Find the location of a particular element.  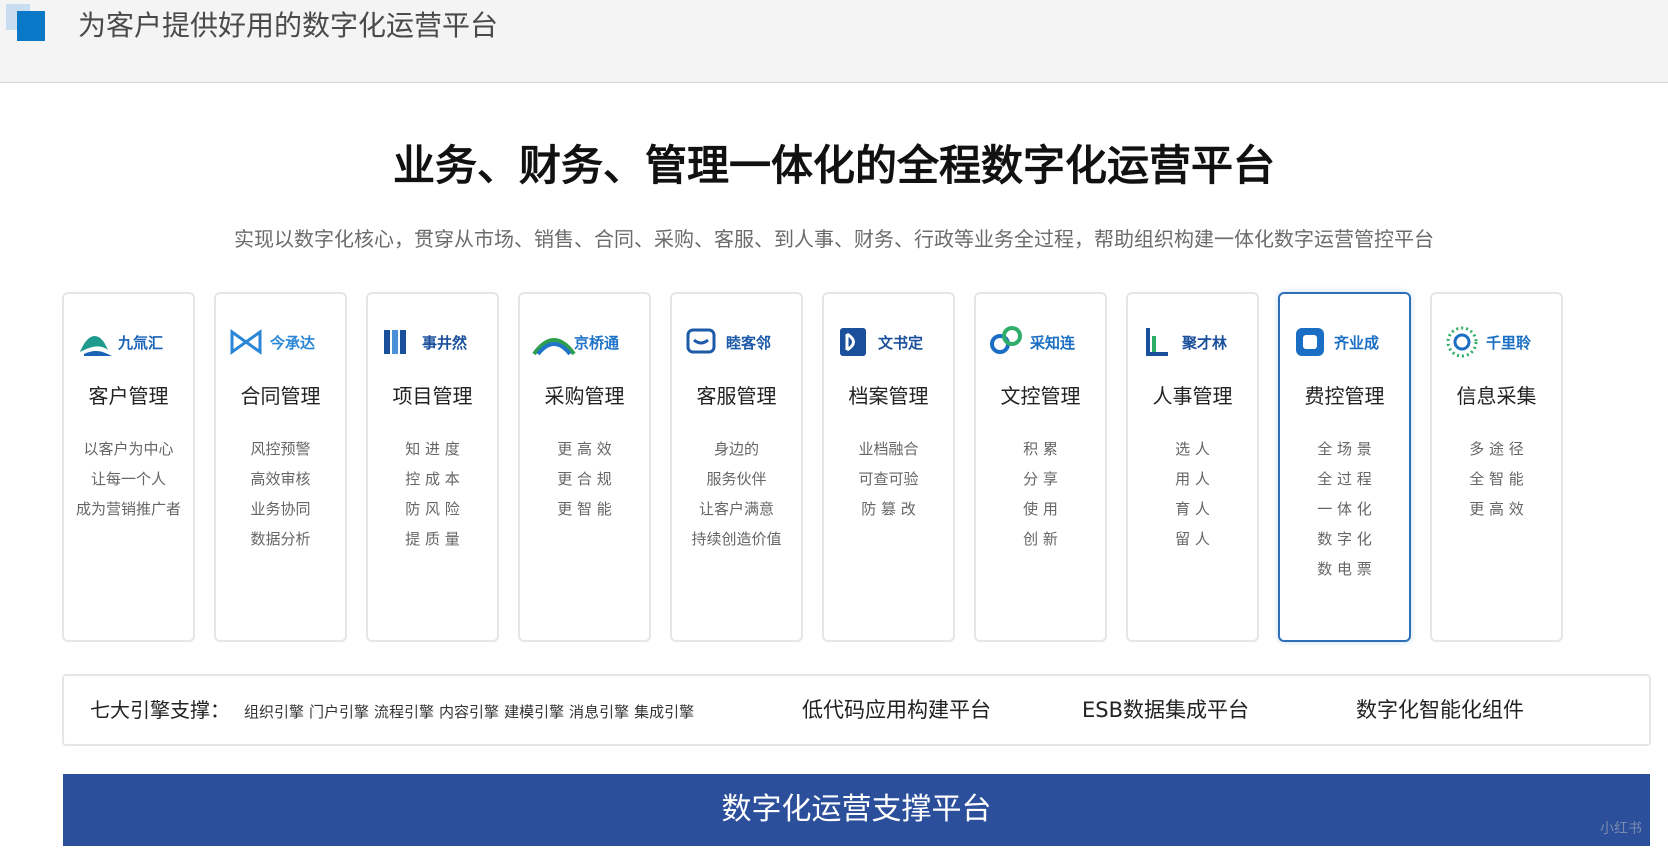

header-title: 为客户提供好用的数字化运营平台 is located at coordinates (288, 25).